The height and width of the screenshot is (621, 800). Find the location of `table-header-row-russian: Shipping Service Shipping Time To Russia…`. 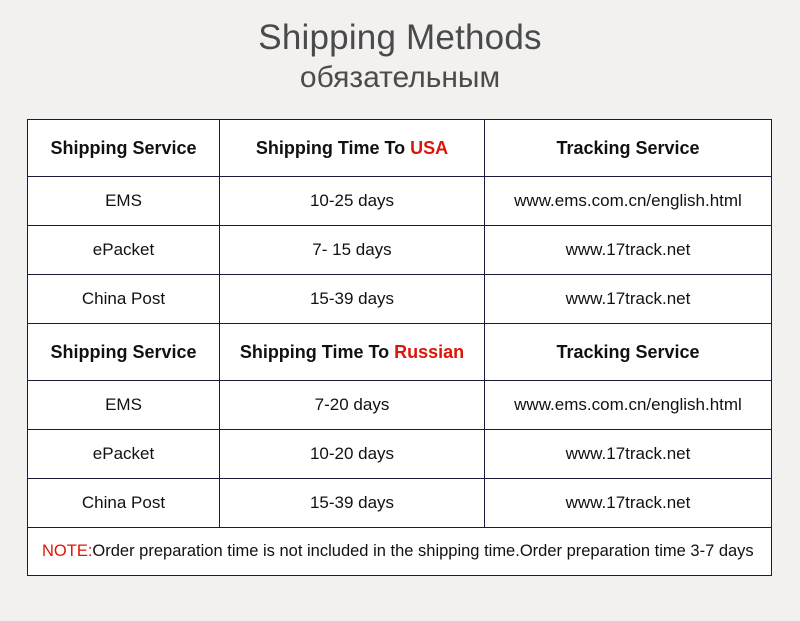

table-header-row-russian: Shipping Service Shipping Time To Russia… is located at coordinates (399, 352).